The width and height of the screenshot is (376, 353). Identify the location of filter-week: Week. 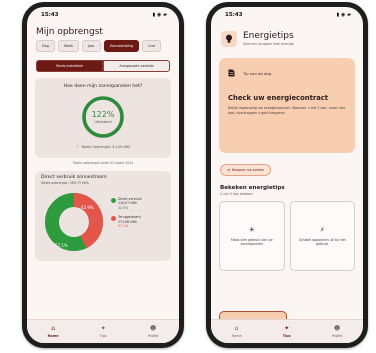
(68, 46).